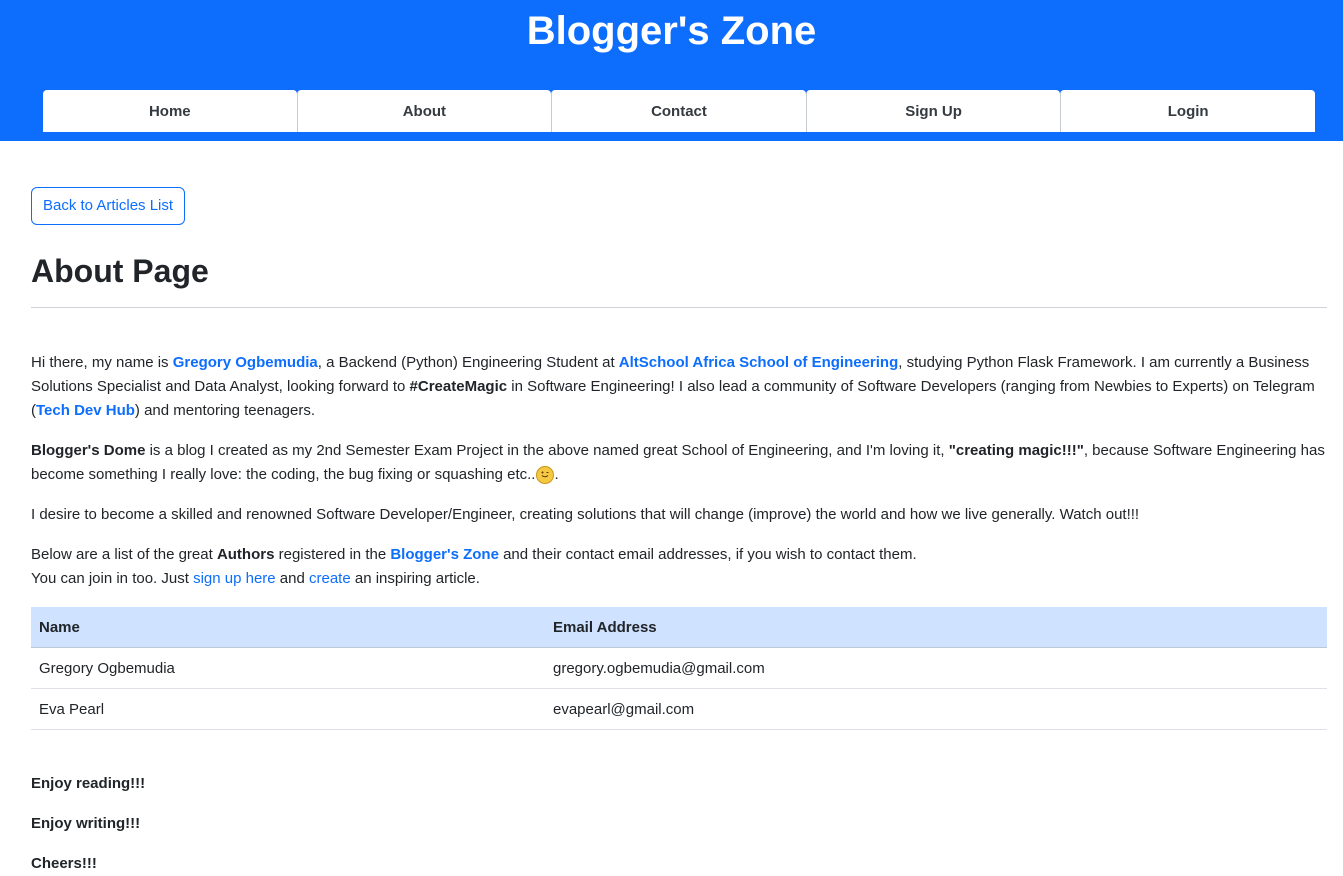 This screenshot has height=876, width=1343. Describe the element at coordinates (933, 111) in the screenshot. I see `nav-sign-up: Sign Up` at that location.